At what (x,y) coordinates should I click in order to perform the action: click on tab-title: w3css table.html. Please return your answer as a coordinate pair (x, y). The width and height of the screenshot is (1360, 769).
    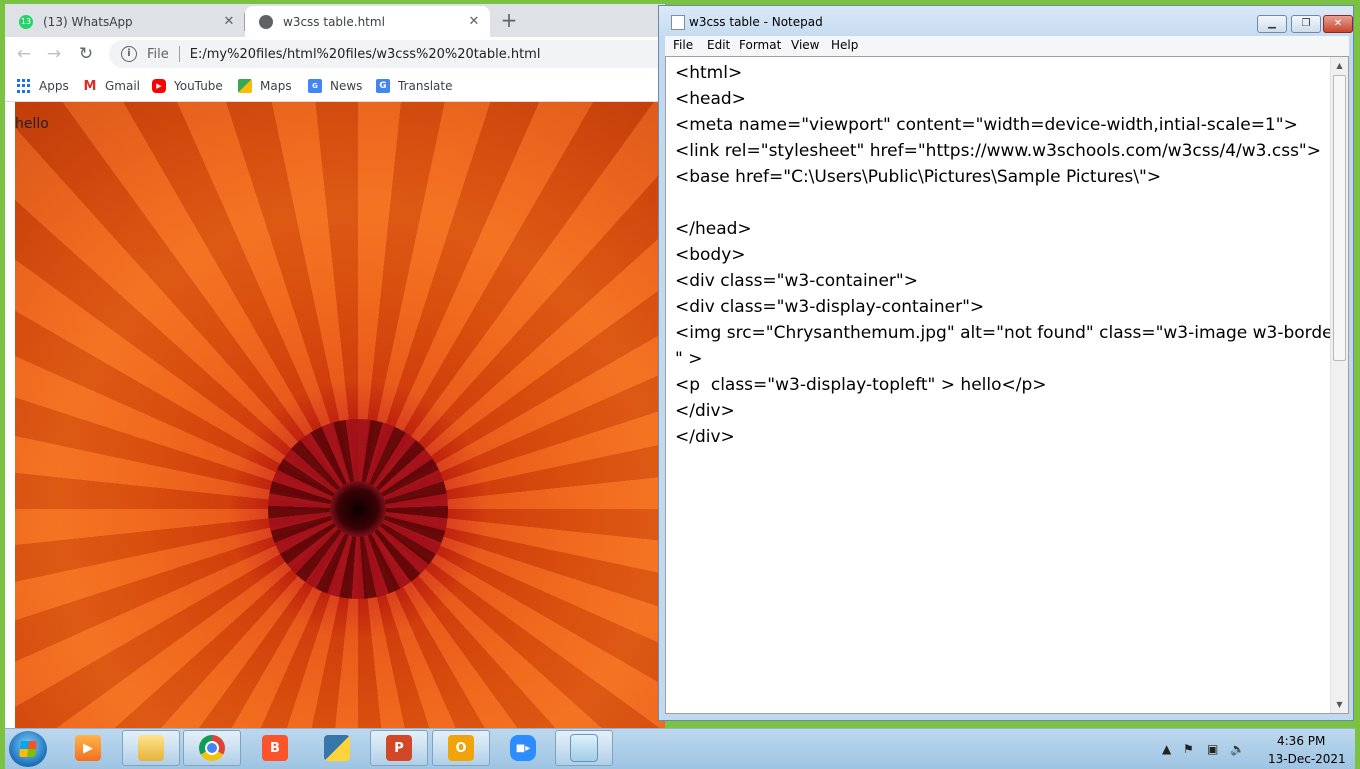
    Looking at the image, I should click on (334, 21).